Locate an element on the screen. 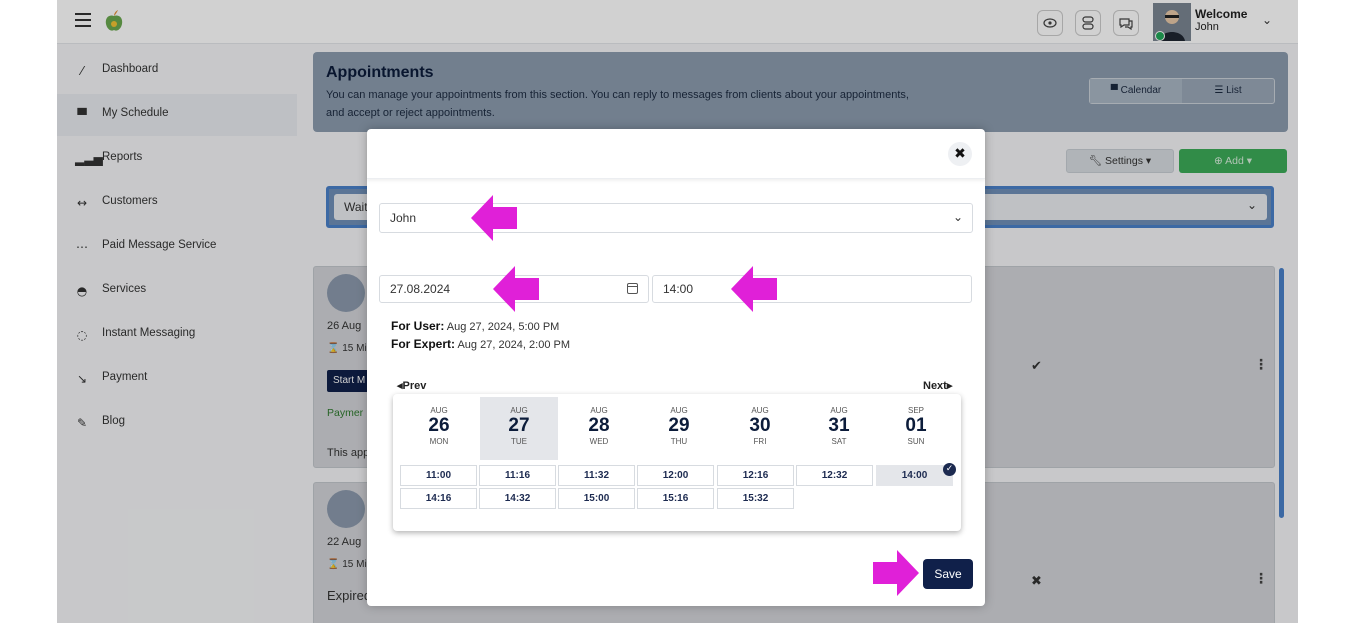  day-column: AUG 29 THU is located at coordinates (679, 428).